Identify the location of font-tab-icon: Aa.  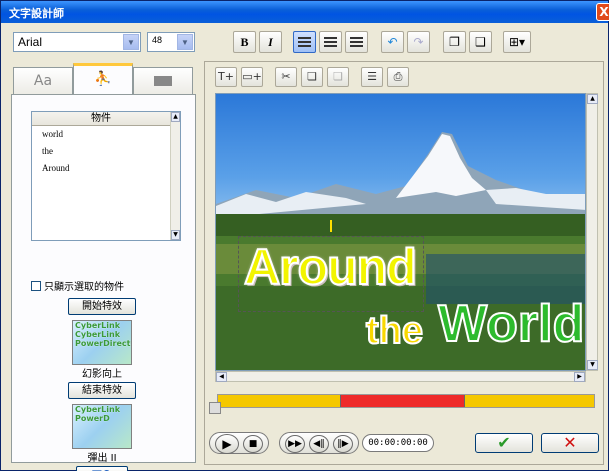
(43, 81).